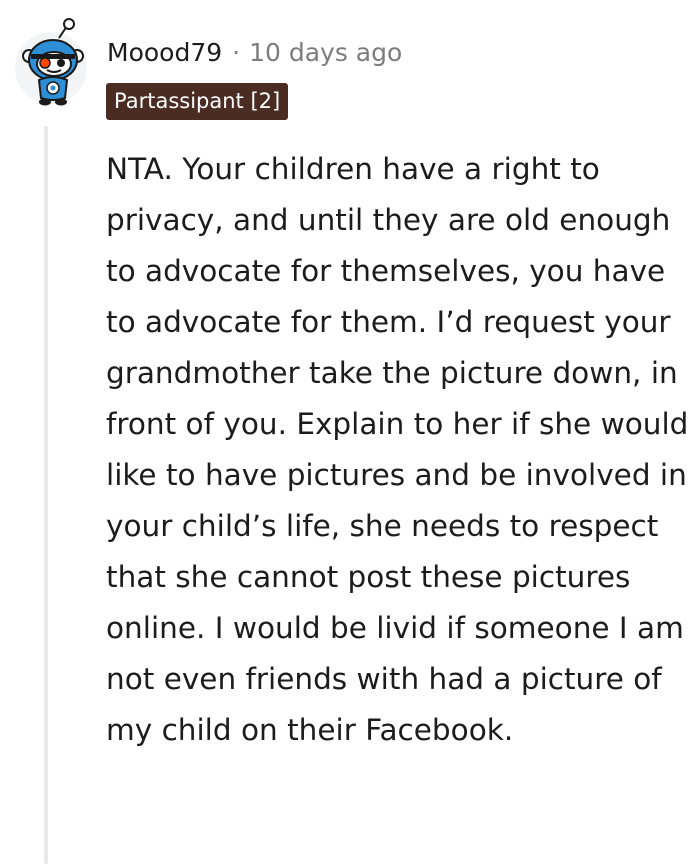 The image size is (700, 864). What do you see at coordinates (197, 101) in the screenshot?
I see `user-flair-badge: Partassipant [2]` at bounding box center [197, 101].